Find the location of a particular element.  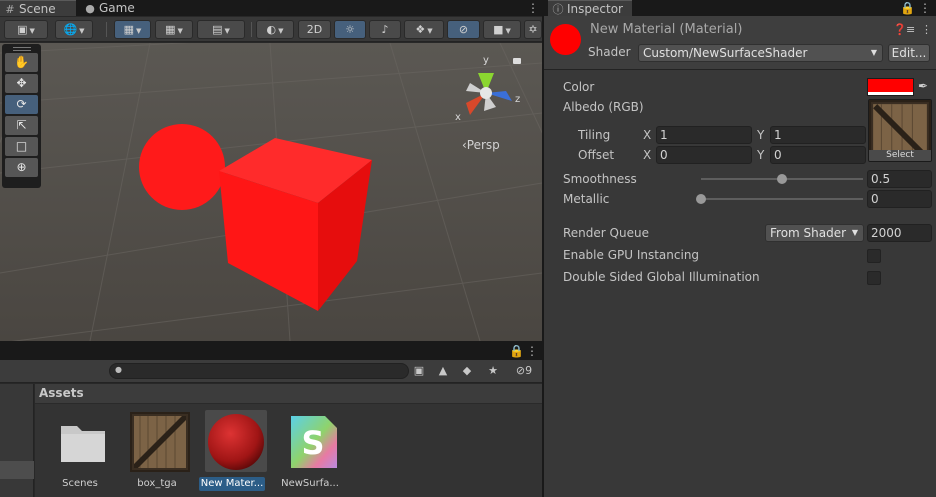

search-field: ● is located at coordinates (259, 371).